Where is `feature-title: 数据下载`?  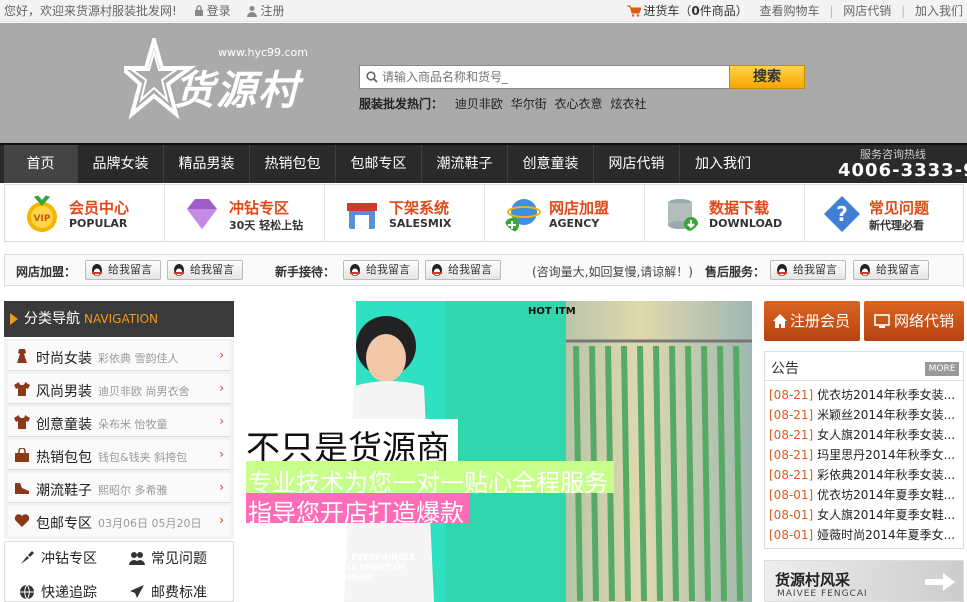 feature-title: 数据下载 is located at coordinates (739, 208).